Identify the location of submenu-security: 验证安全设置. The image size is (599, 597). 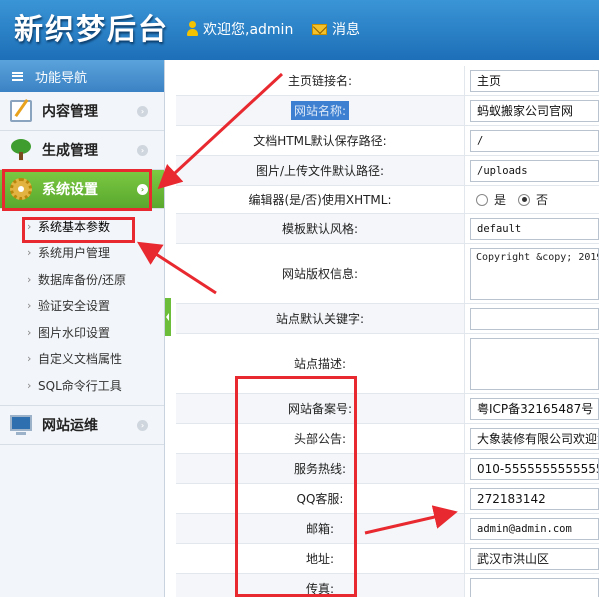
(82, 306).